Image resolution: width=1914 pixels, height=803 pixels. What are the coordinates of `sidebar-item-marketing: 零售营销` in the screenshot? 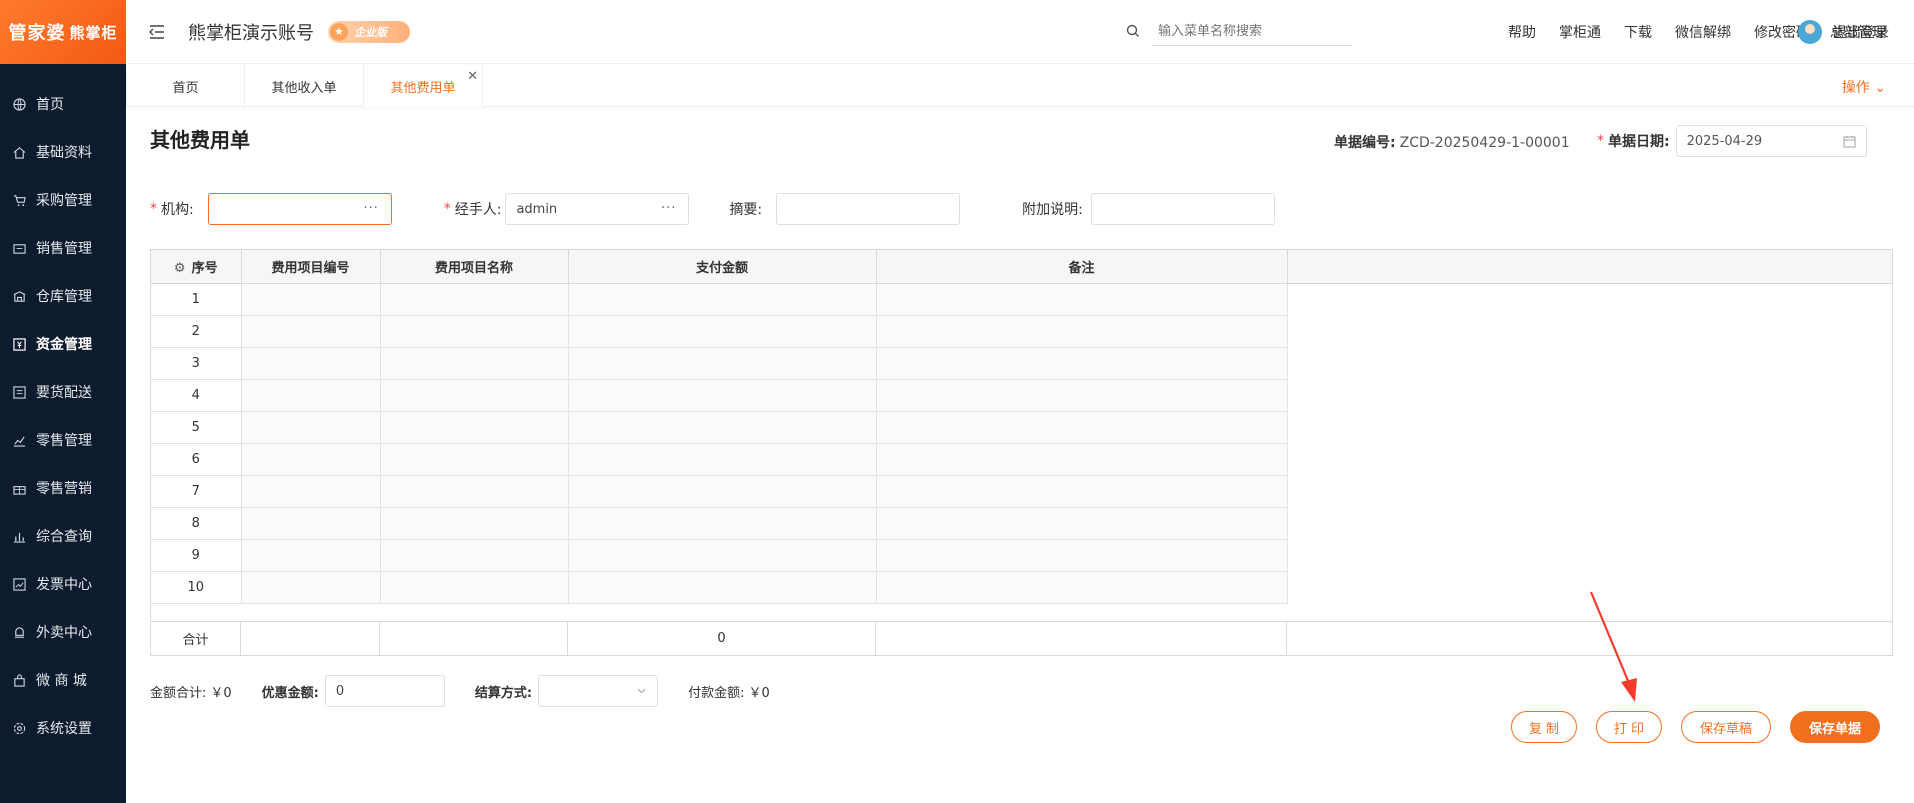 It's located at (63, 488).